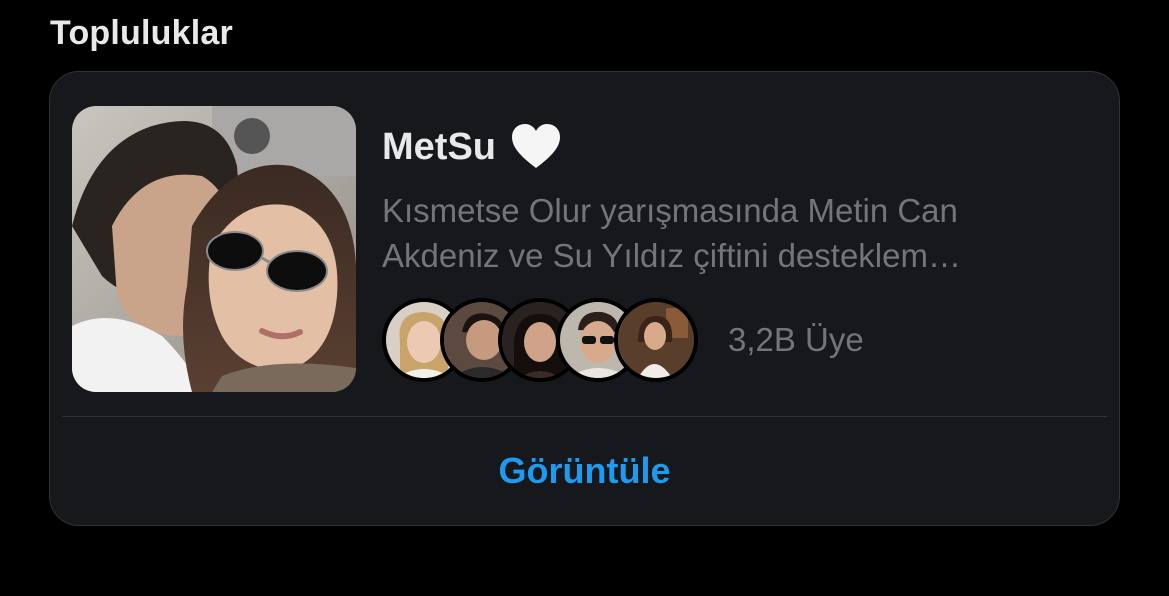  Describe the element at coordinates (439, 147) in the screenshot. I see `community-name: MetSu` at that location.